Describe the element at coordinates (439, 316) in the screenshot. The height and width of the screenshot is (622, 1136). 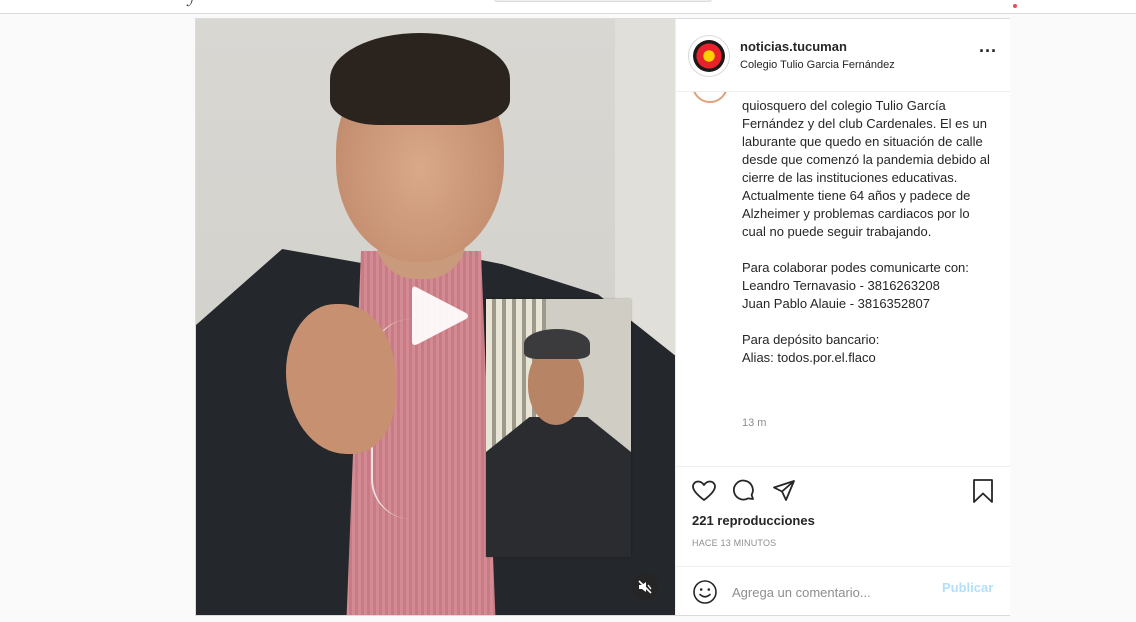
I see `play-icon` at that location.